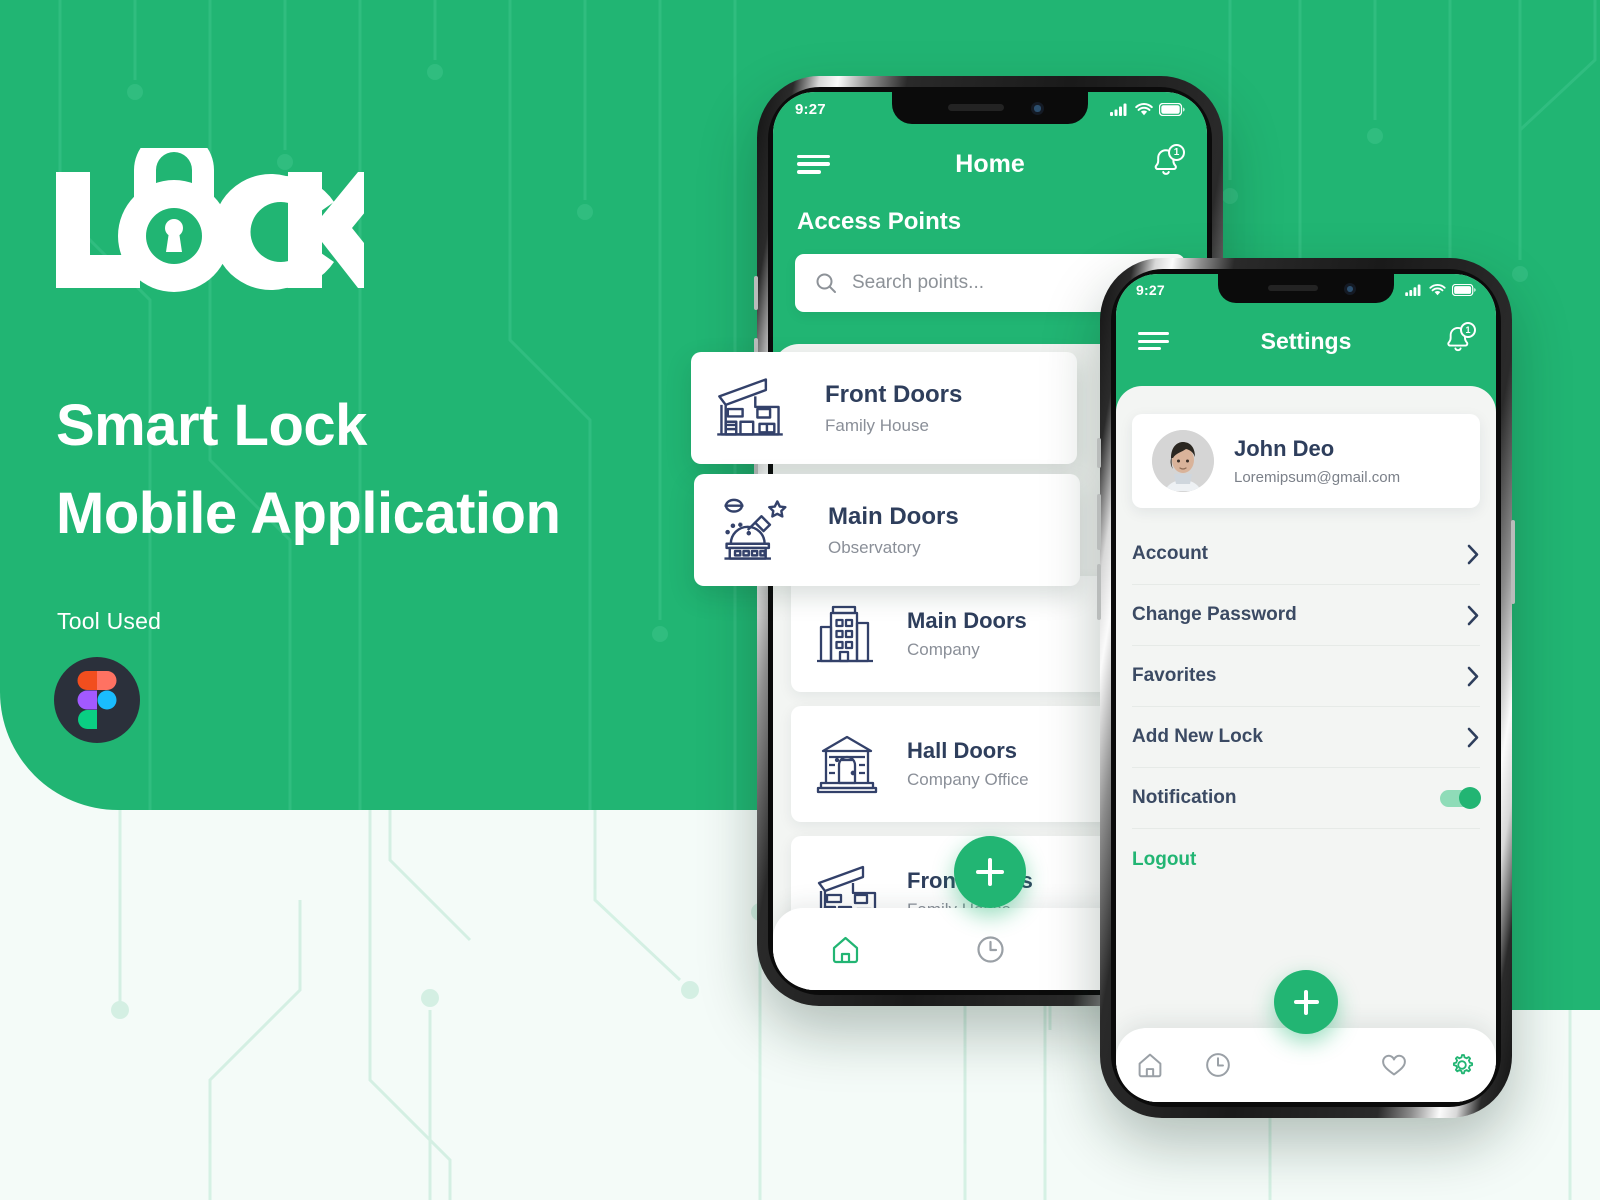 Image resolution: width=1600 pixels, height=1200 pixels. I want to click on floating-card-front-doors: Front Doors Family House, so click(884, 408).